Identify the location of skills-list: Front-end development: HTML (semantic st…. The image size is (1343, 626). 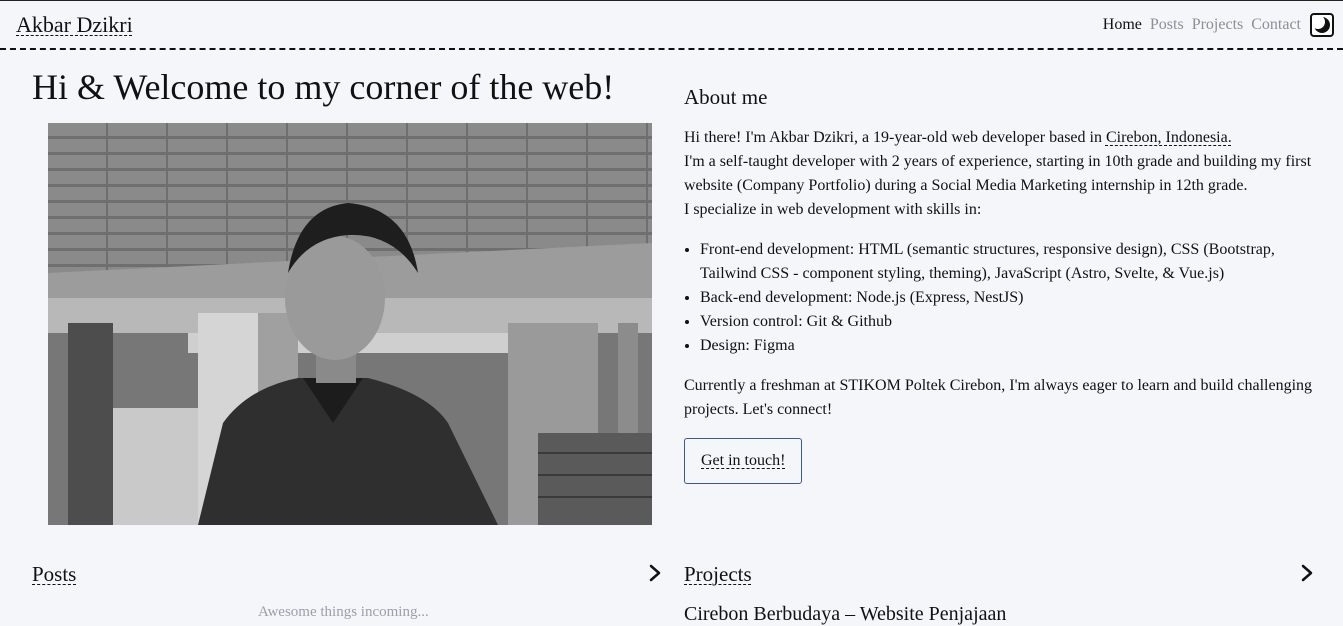
(1004, 298).